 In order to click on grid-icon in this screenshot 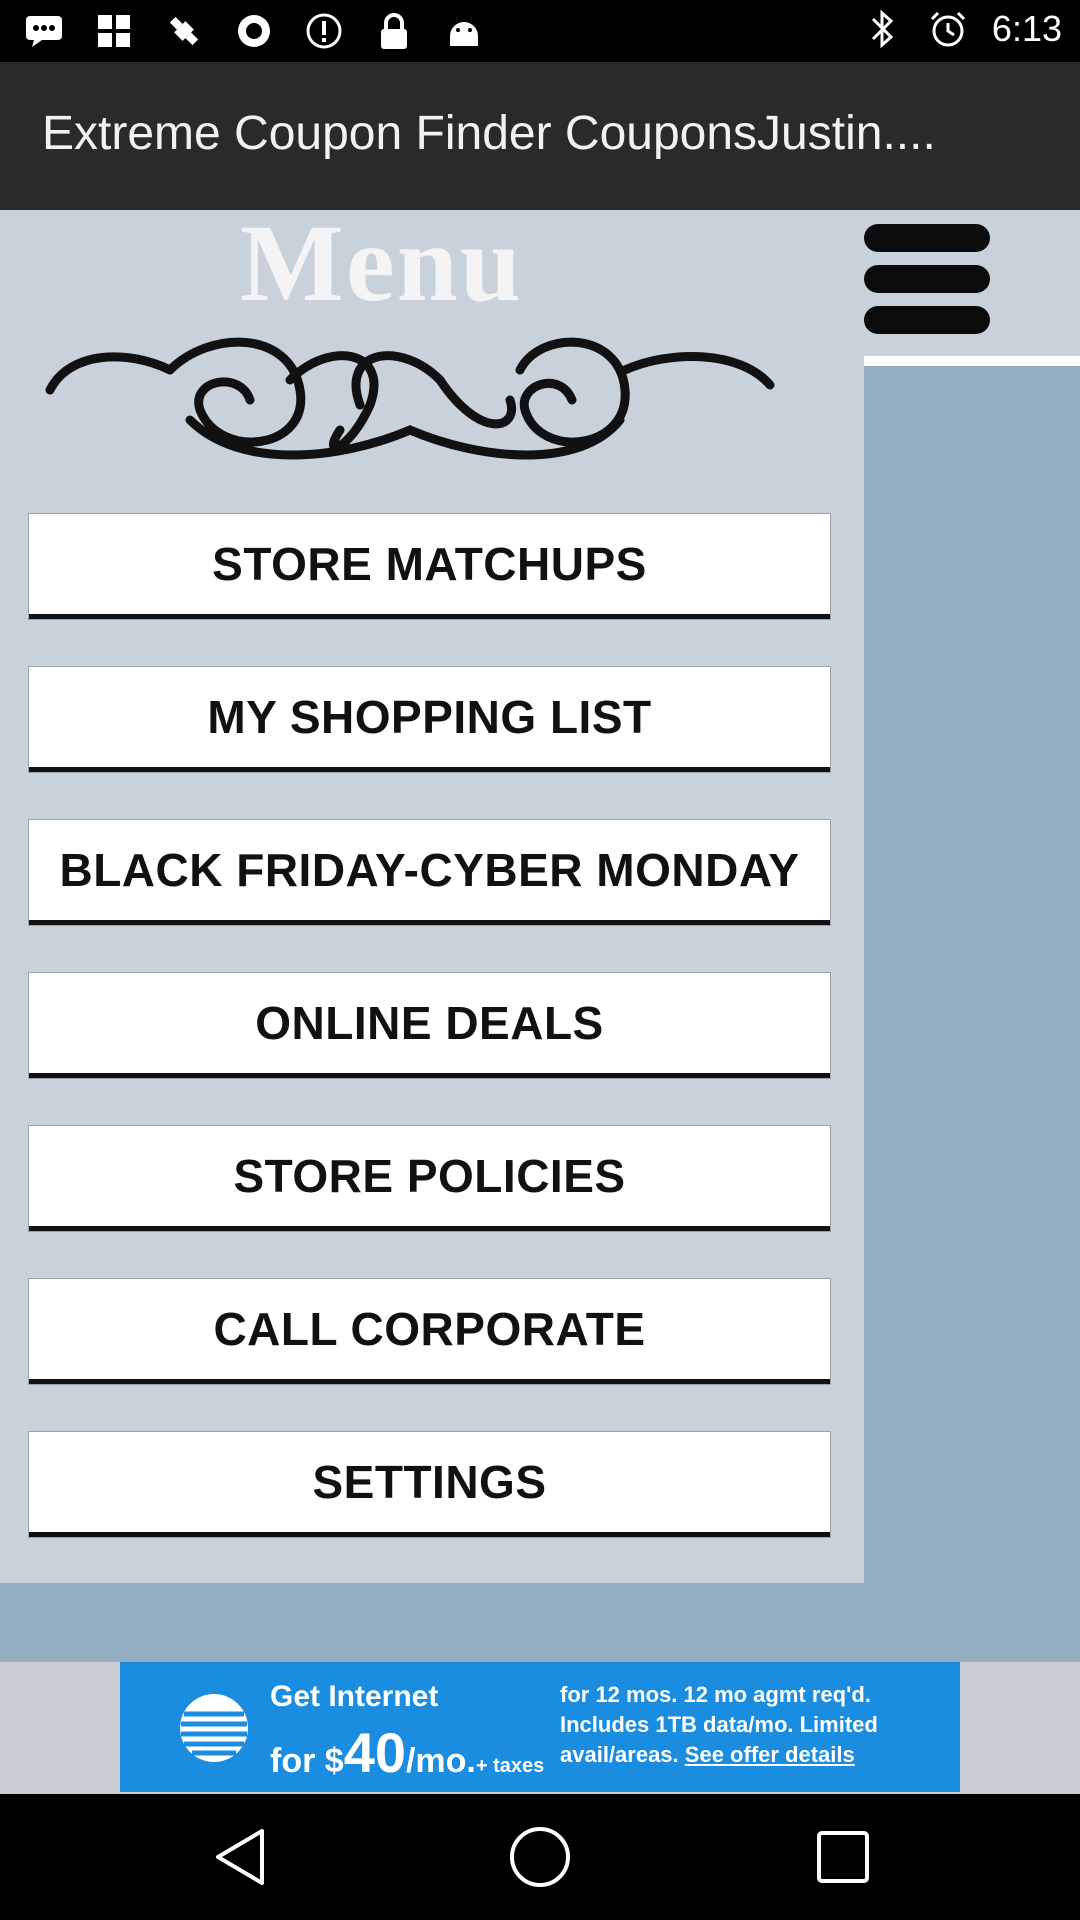, I will do `click(114, 31)`.